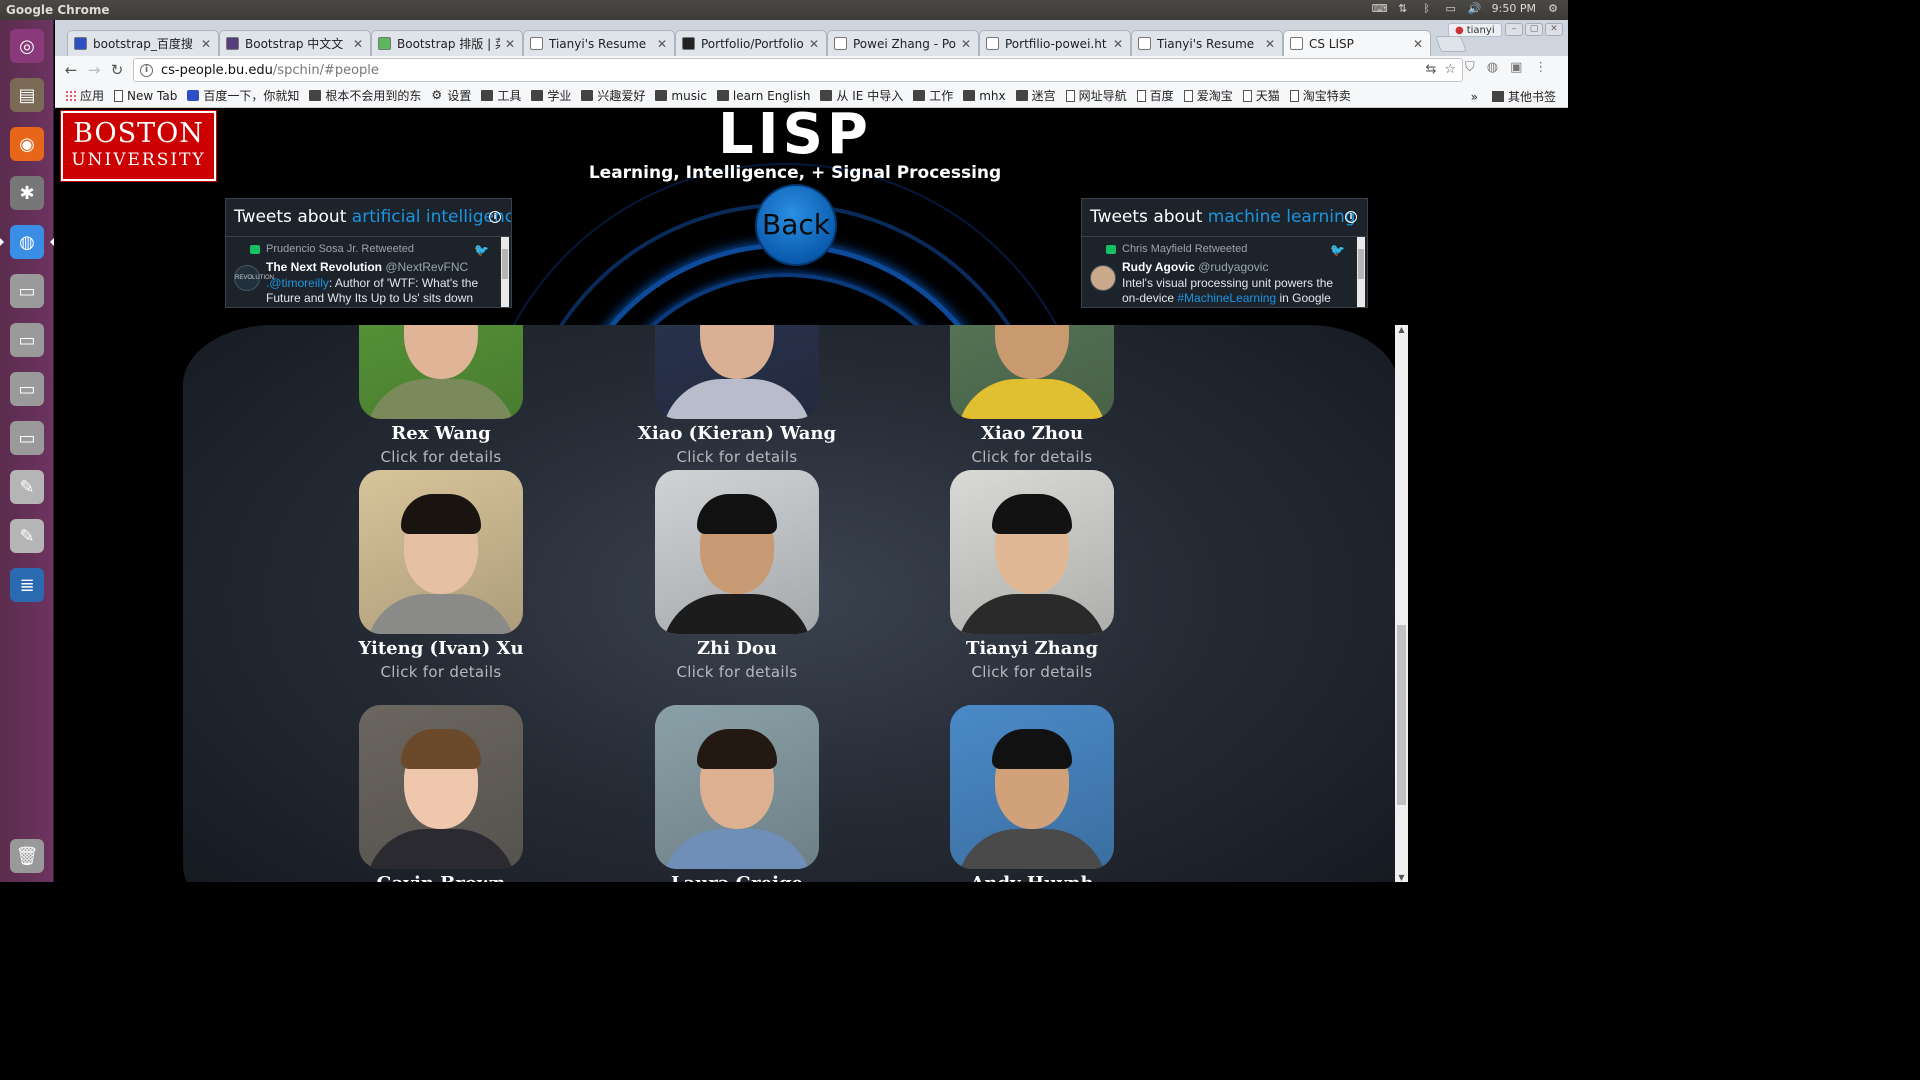 Image resolution: width=1920 pixels, height=1080 pixels. I want to click on bookmark-item: 爱淘宝, so click(1208, 95).